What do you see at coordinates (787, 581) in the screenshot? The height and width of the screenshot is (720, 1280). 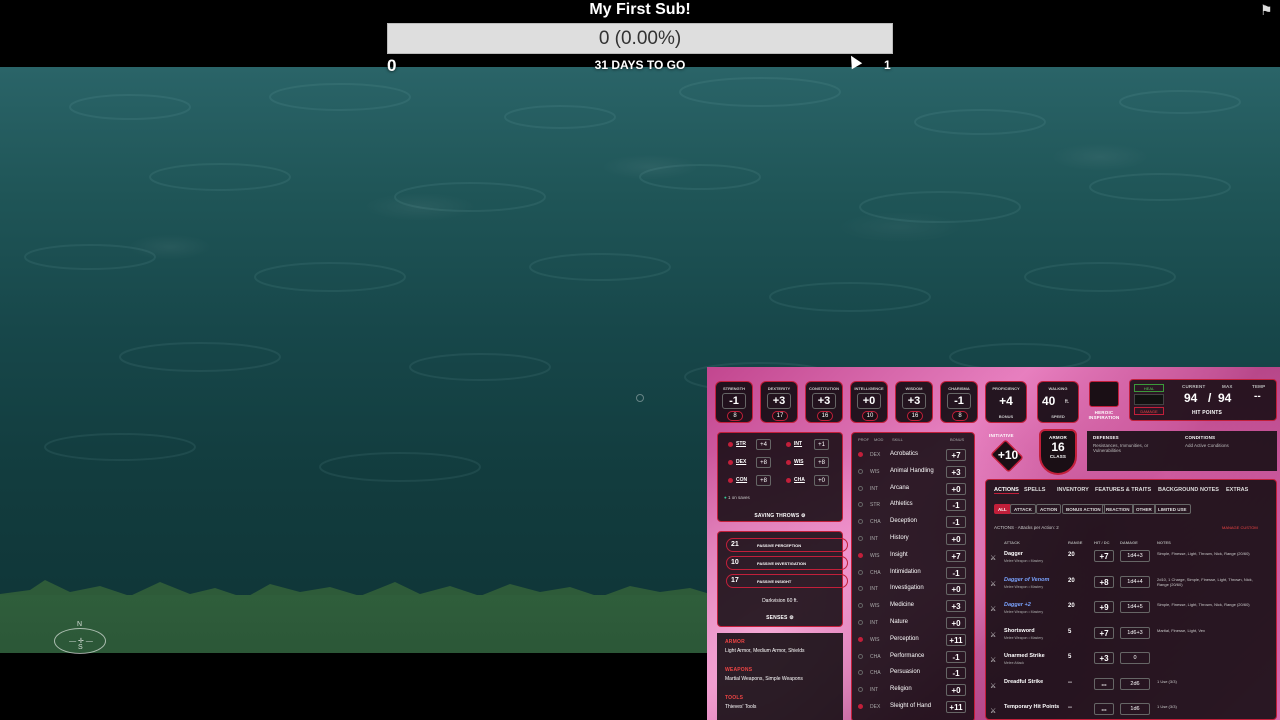 I see `passive-2: 17 PASSIVE INSIGHT` at bounding box center [787, 581].